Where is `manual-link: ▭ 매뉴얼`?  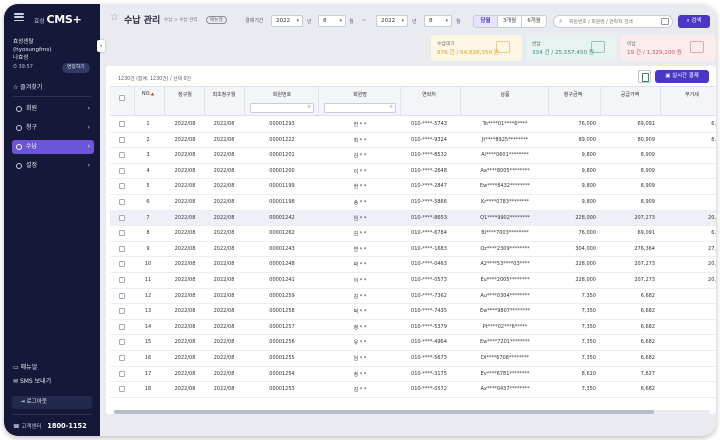
manual-link: ▭ 매뉴얼 is located at coordinates (25, 366).